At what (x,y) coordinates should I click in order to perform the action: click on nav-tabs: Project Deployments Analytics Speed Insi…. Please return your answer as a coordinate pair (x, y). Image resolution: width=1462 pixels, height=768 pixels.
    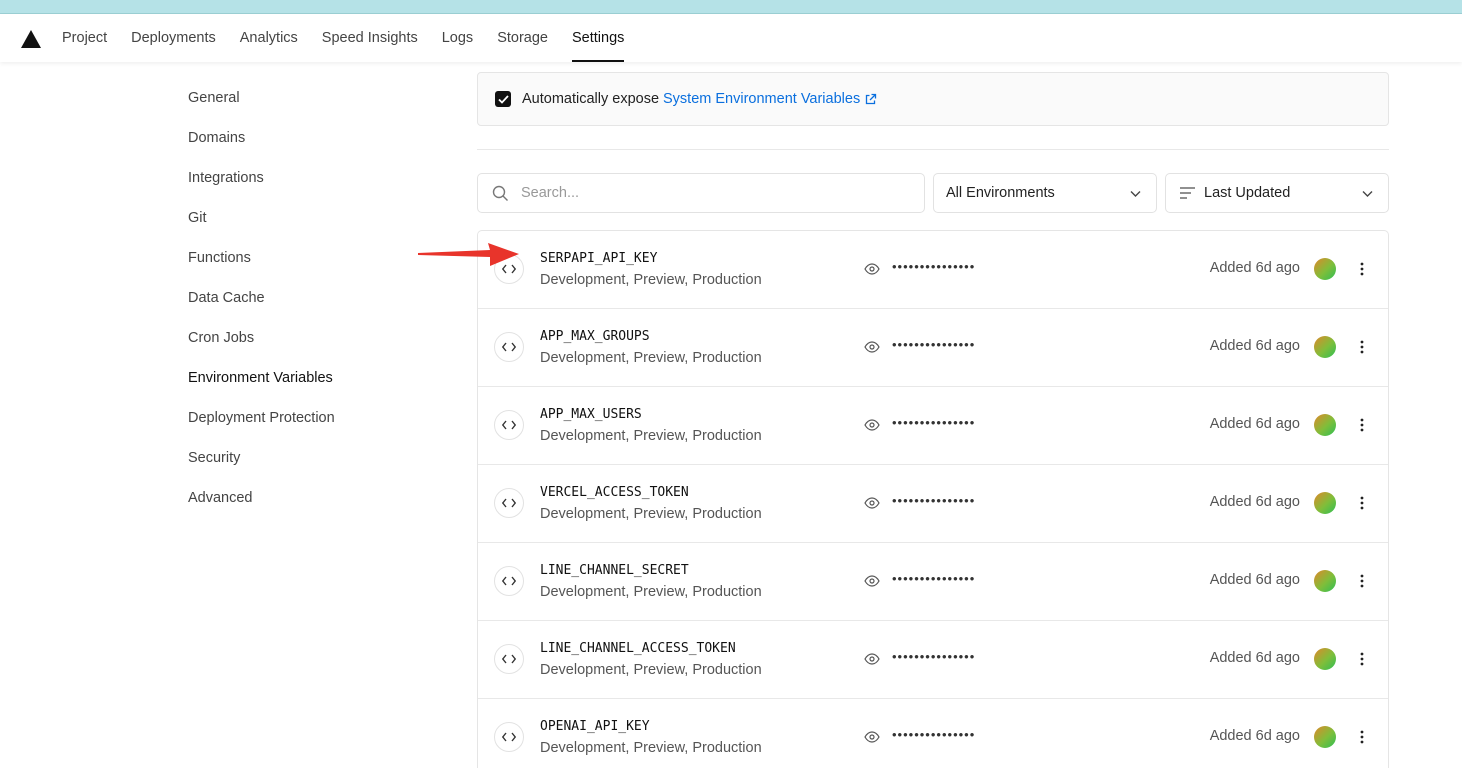
    Looking at the image, I should click on (343, 38).